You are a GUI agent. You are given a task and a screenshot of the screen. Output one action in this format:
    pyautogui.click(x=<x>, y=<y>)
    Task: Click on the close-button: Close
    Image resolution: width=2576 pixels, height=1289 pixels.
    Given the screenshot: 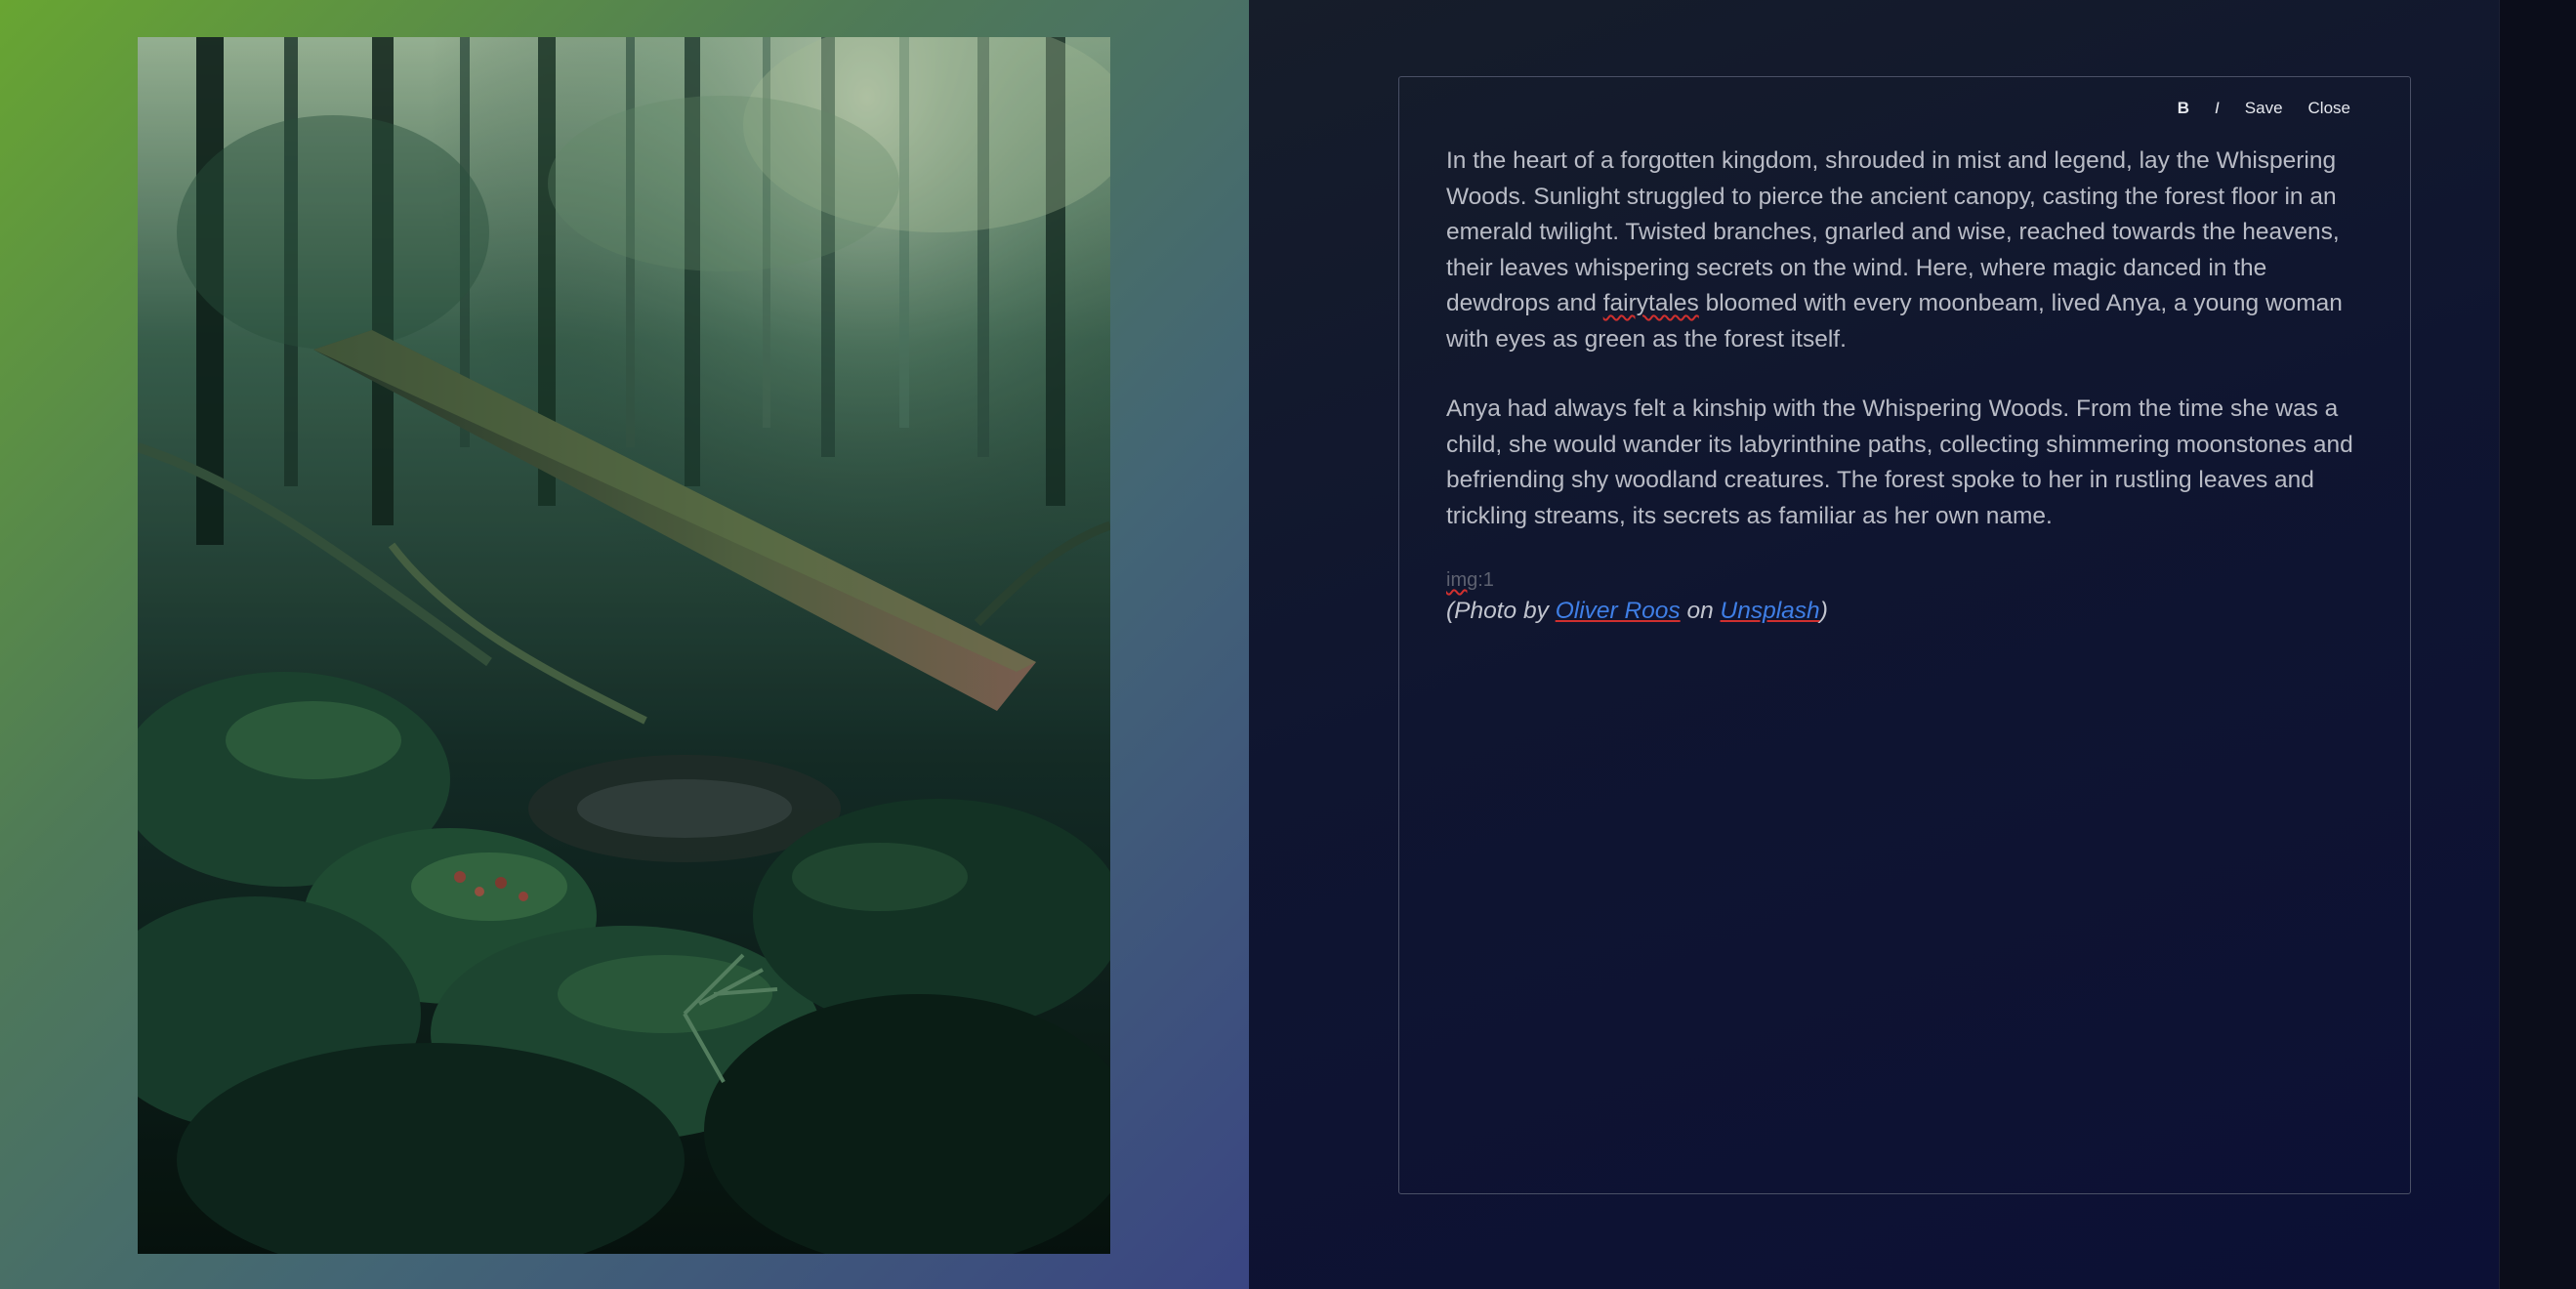 What is the action you would take?
    pyautogui.click(x=2329, y=108)
    